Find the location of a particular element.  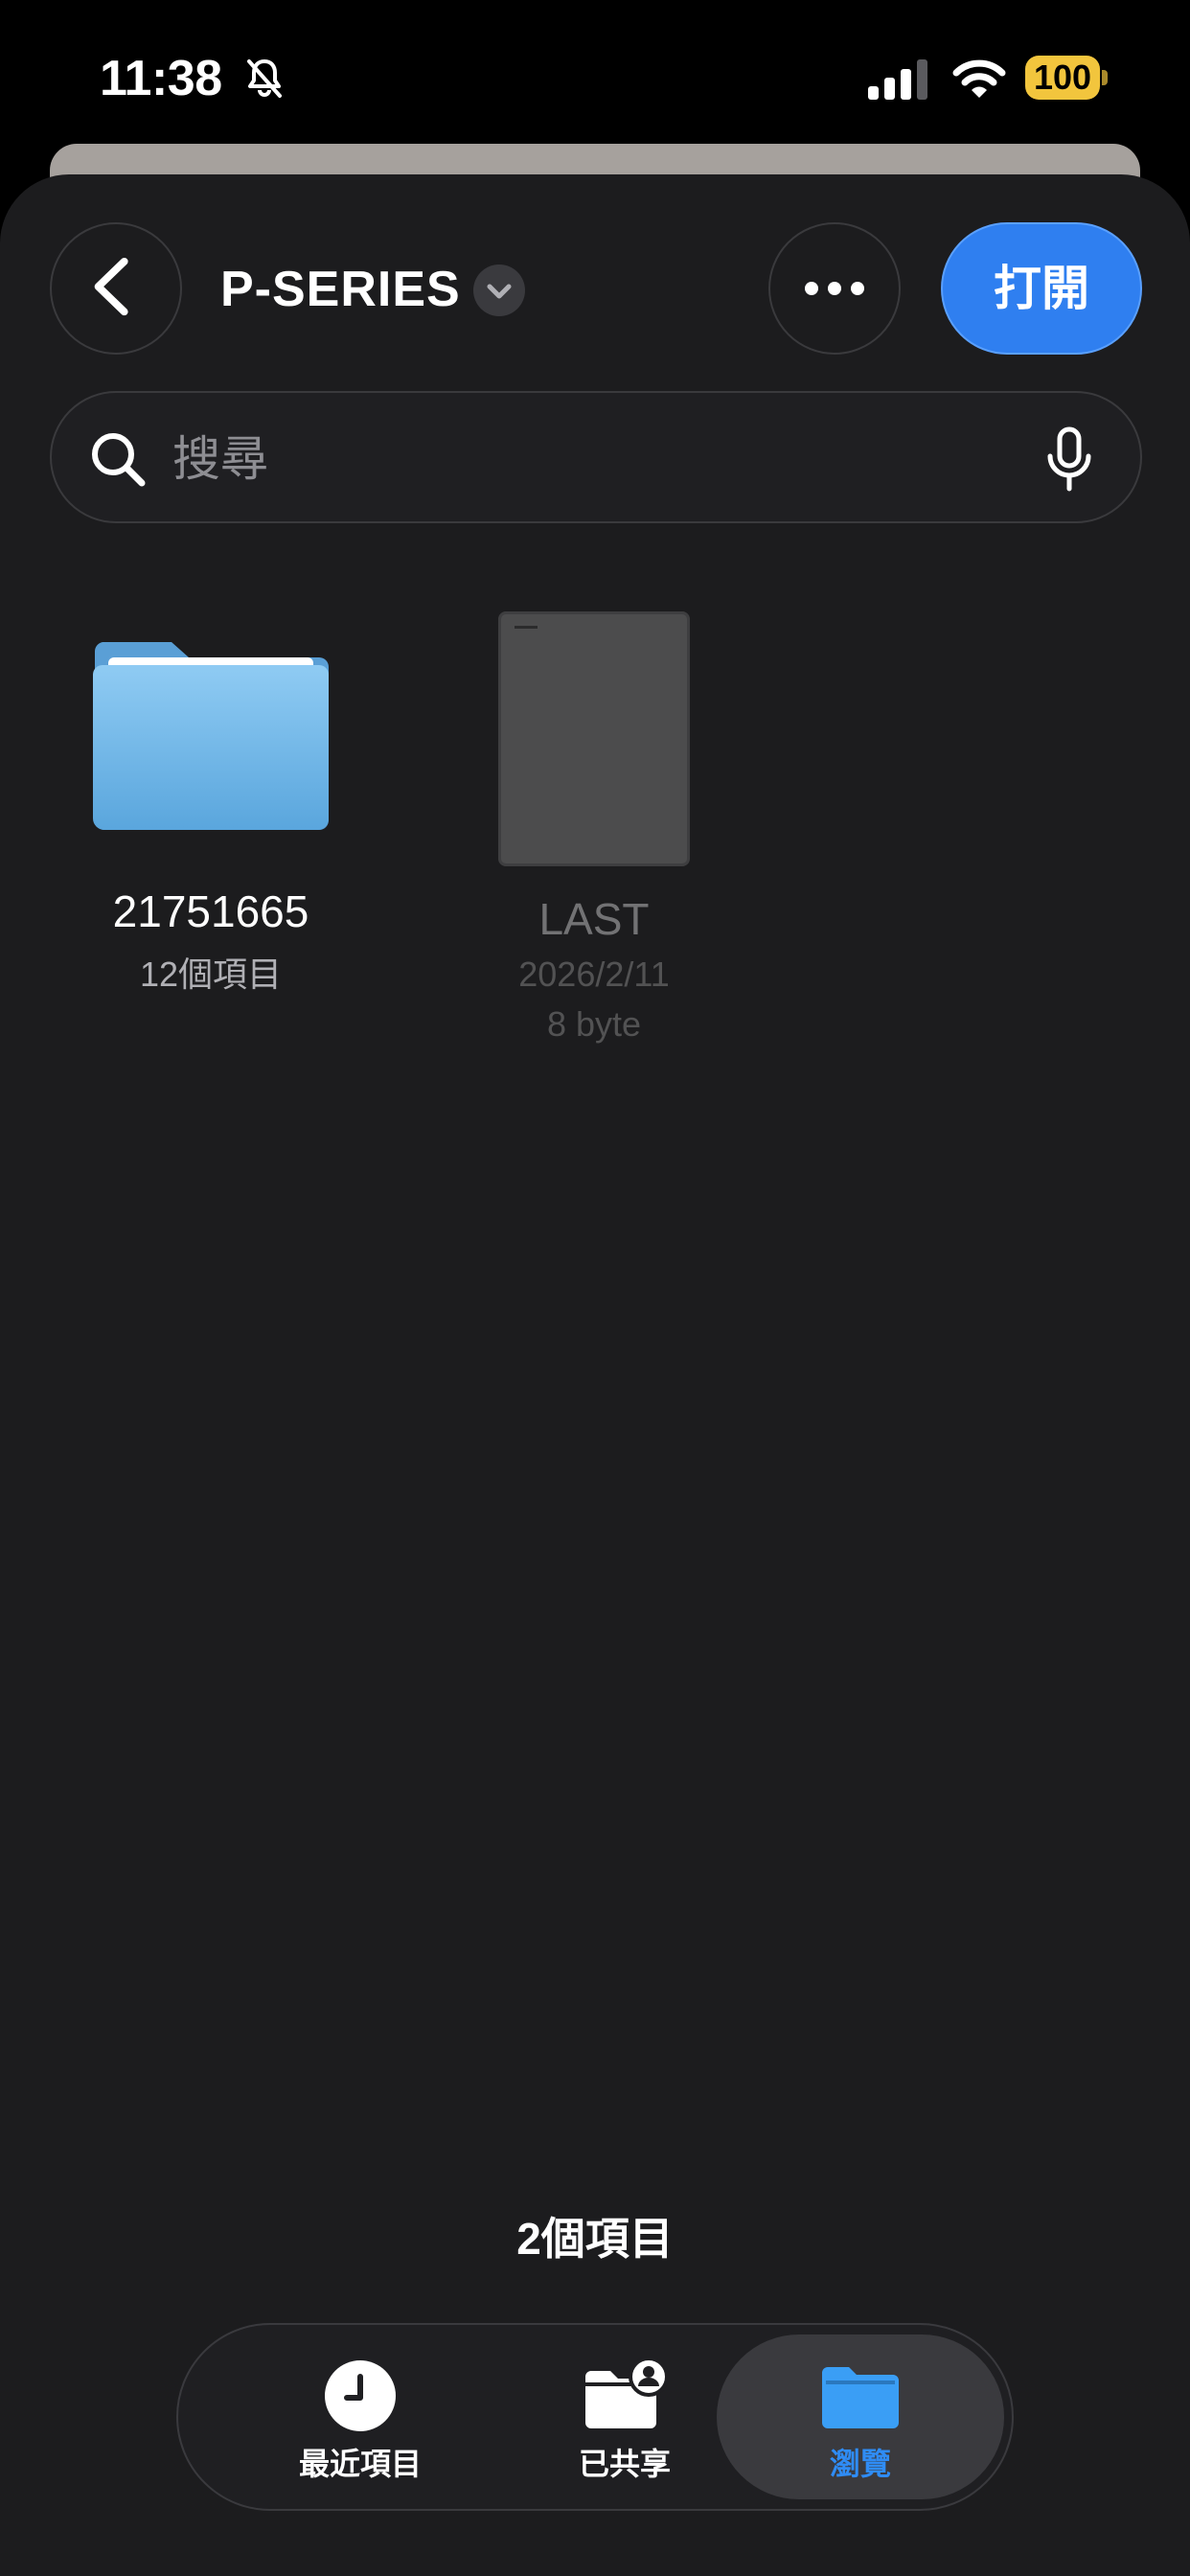

tab-label: 最近項目 is located at coordinates (360, 2464).